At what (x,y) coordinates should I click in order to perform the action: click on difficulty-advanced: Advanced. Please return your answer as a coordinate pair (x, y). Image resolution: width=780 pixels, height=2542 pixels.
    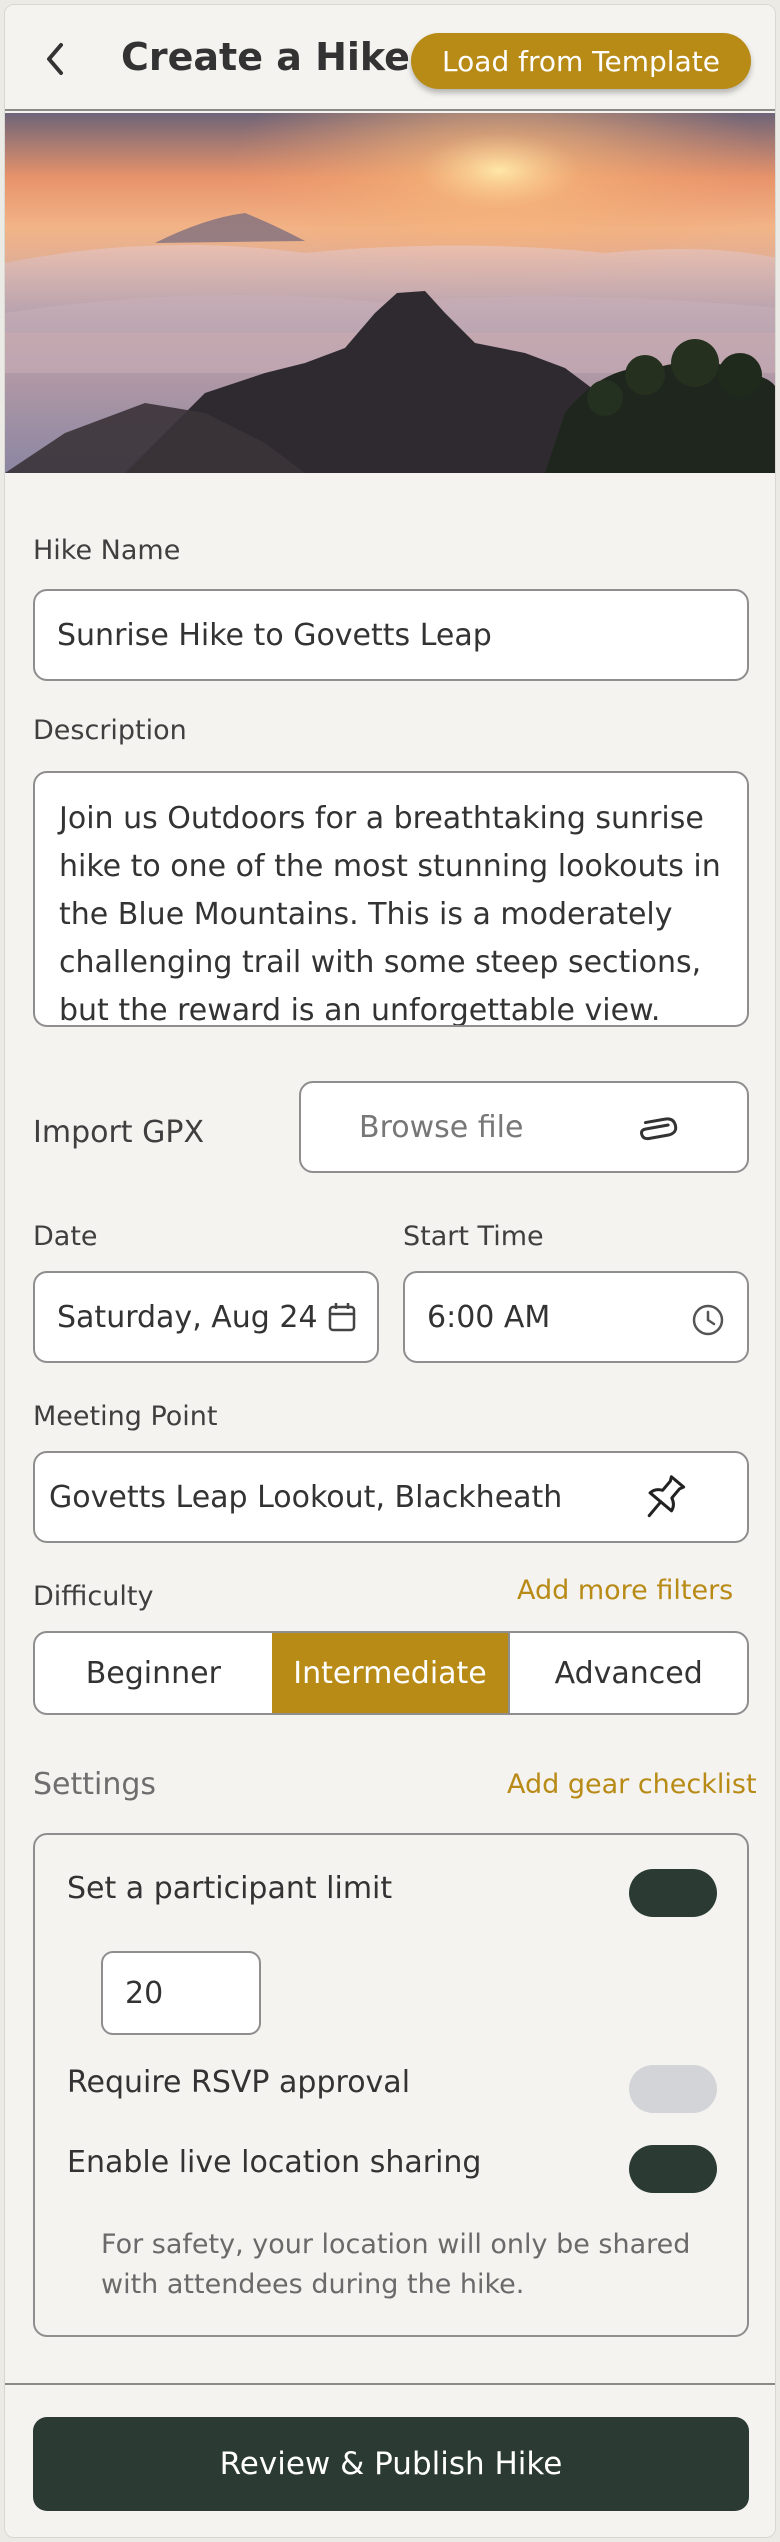
    Looking at the image, I should click on (627, 1673).